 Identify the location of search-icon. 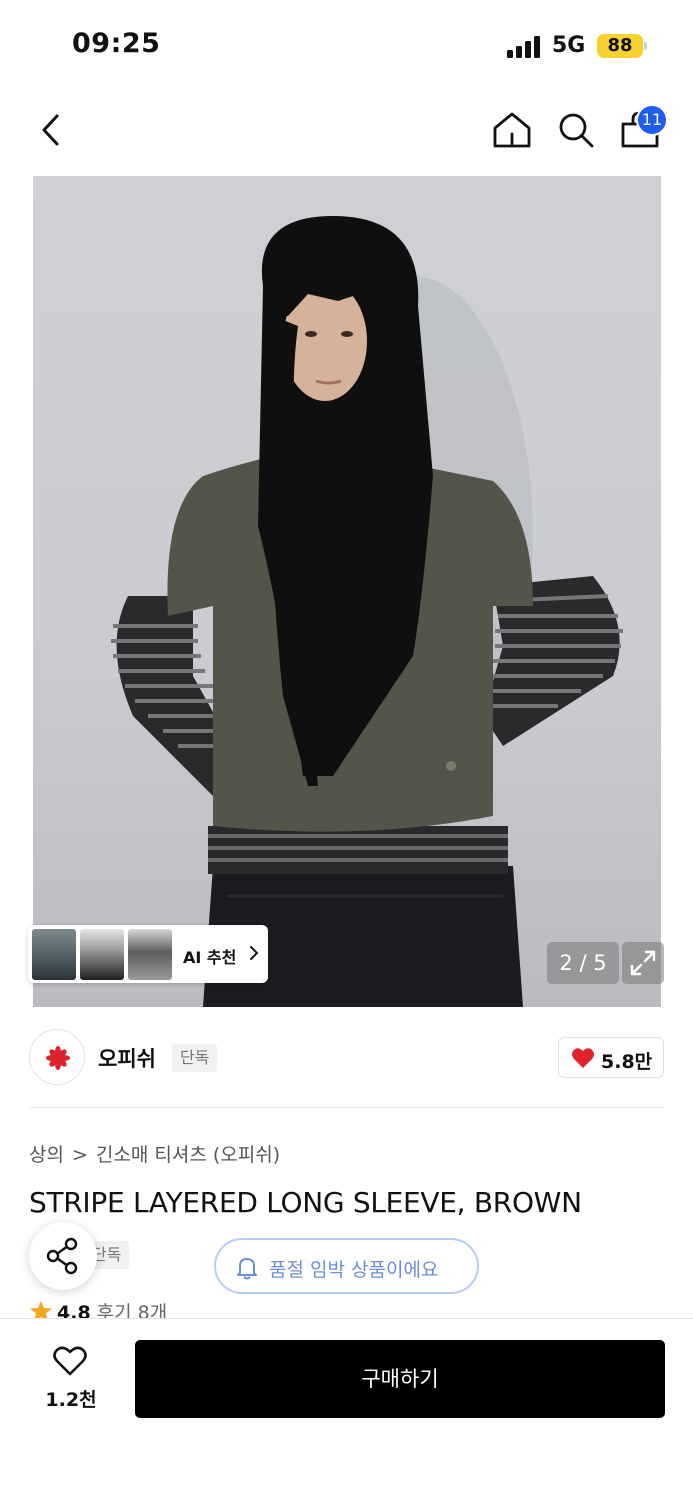
(576, 130).